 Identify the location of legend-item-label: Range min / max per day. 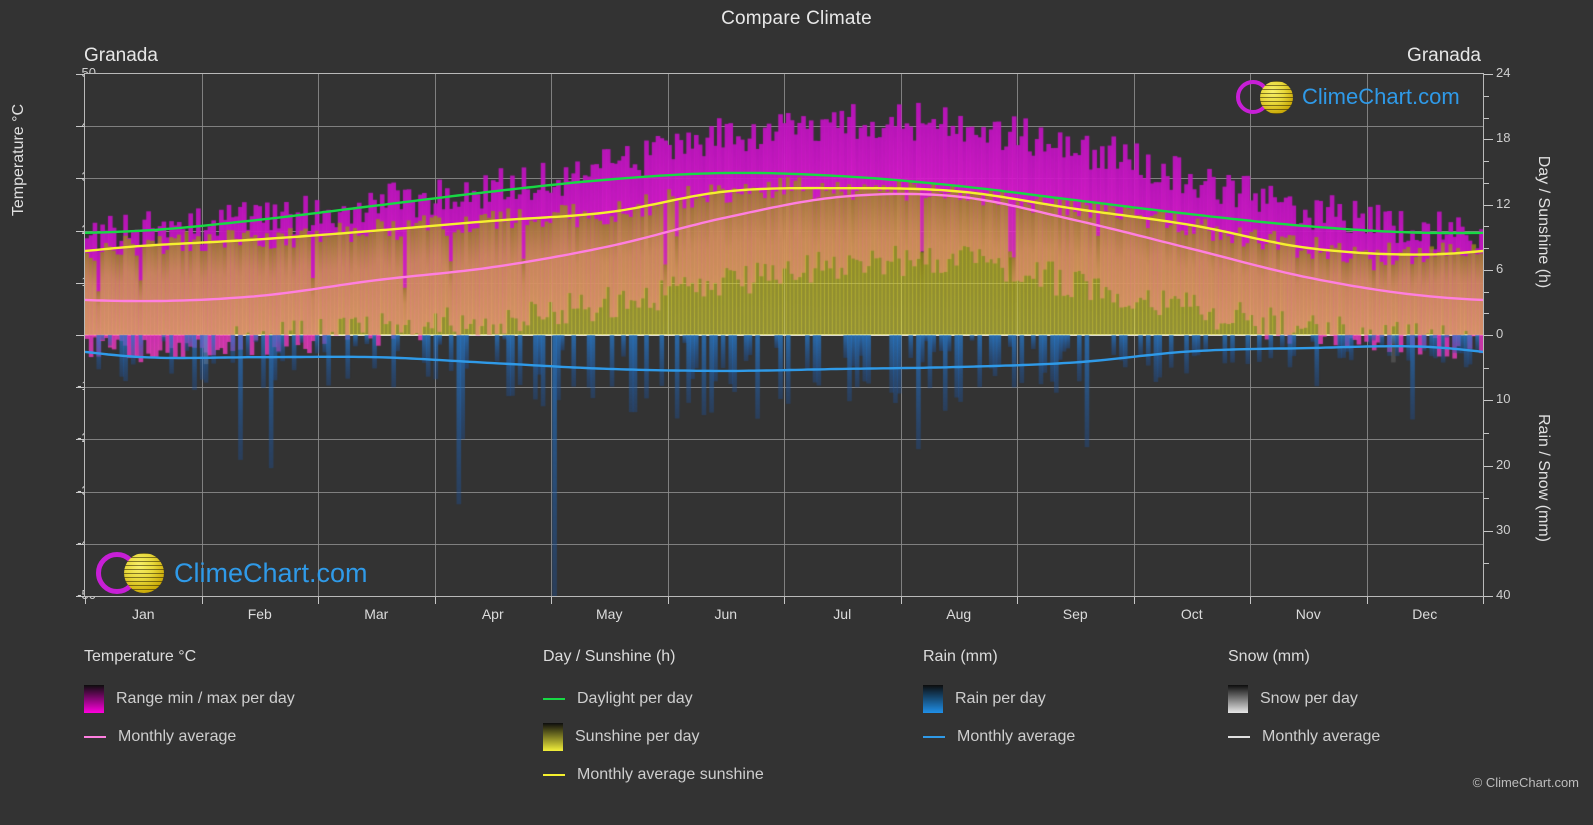
(205, 698).